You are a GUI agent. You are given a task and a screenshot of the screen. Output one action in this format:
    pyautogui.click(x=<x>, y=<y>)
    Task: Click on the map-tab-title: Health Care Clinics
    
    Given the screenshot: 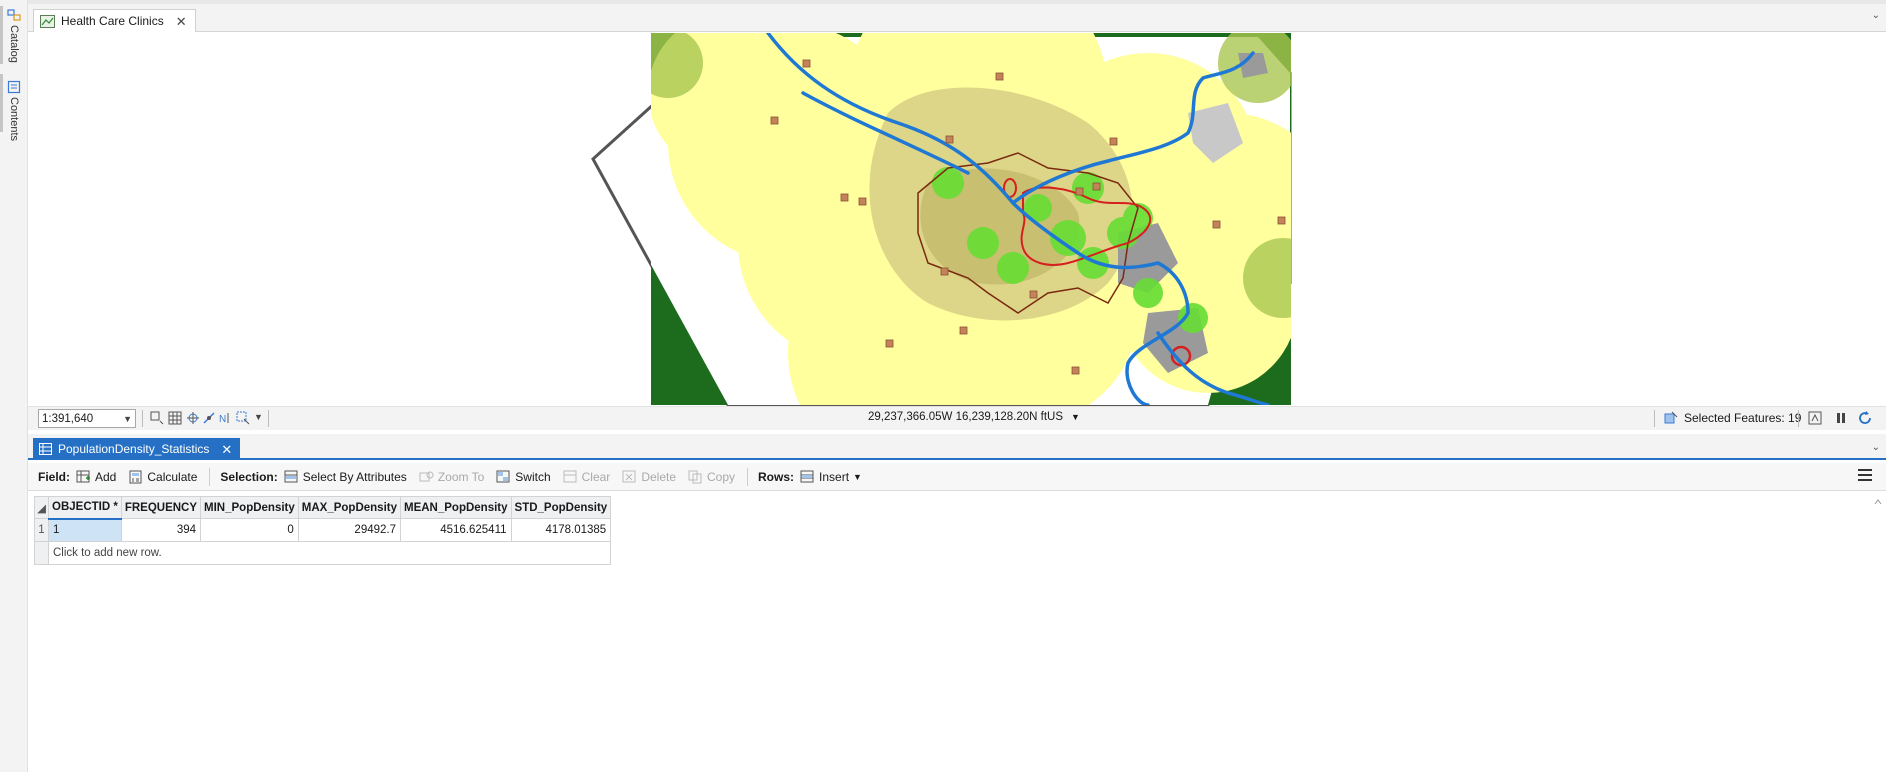 What is the action you would take?
    pyautogui.click(x=112, y=21)
    